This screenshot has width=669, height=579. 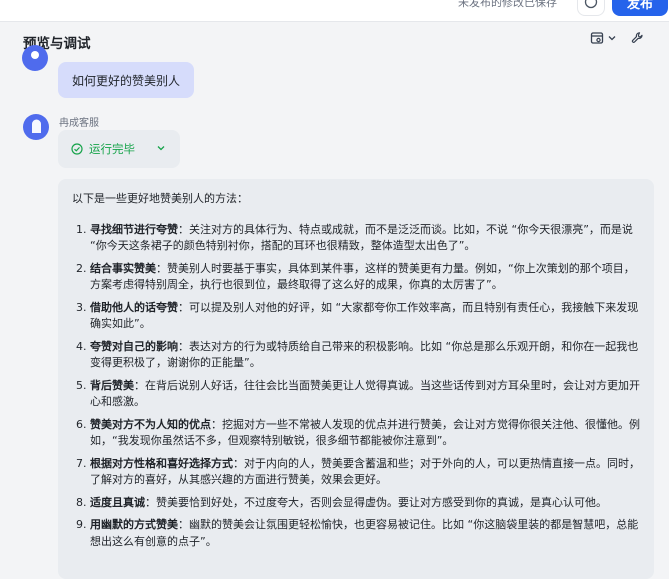 I want to click on debug-tools-button, so click(x=638, y=38).